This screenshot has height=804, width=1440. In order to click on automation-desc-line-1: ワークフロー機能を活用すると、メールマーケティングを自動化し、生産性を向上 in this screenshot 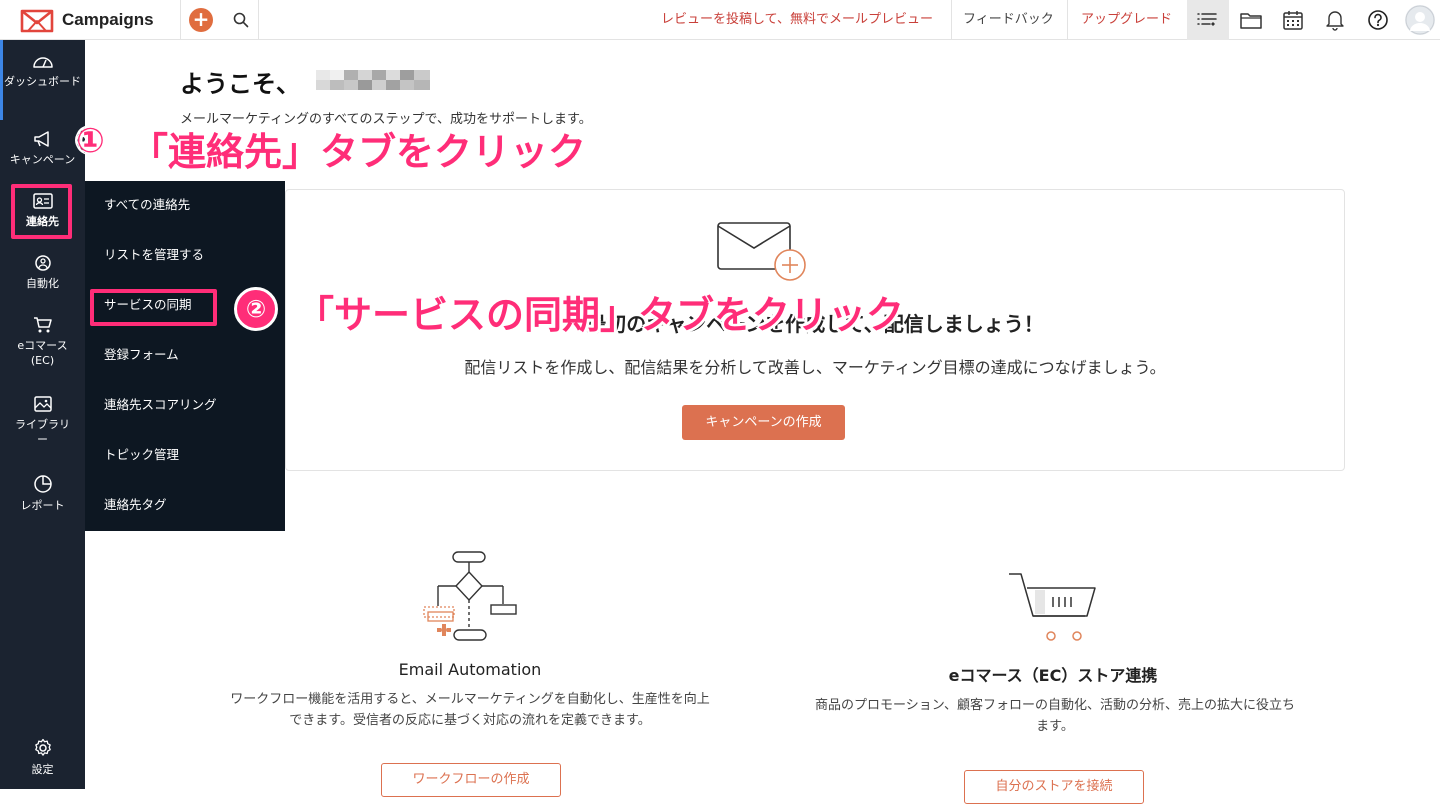, I will do `click(470, 699)`.